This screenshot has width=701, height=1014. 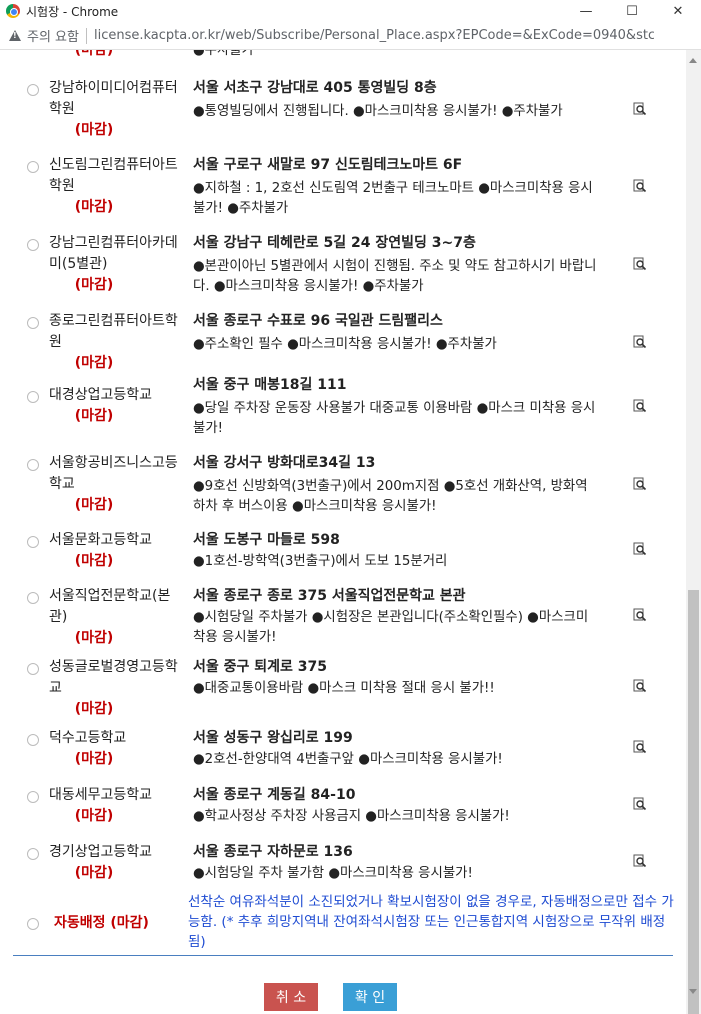 I want to click on place-name: 서울직업전문학교(본관) (마감), so click(x=114, y=617).